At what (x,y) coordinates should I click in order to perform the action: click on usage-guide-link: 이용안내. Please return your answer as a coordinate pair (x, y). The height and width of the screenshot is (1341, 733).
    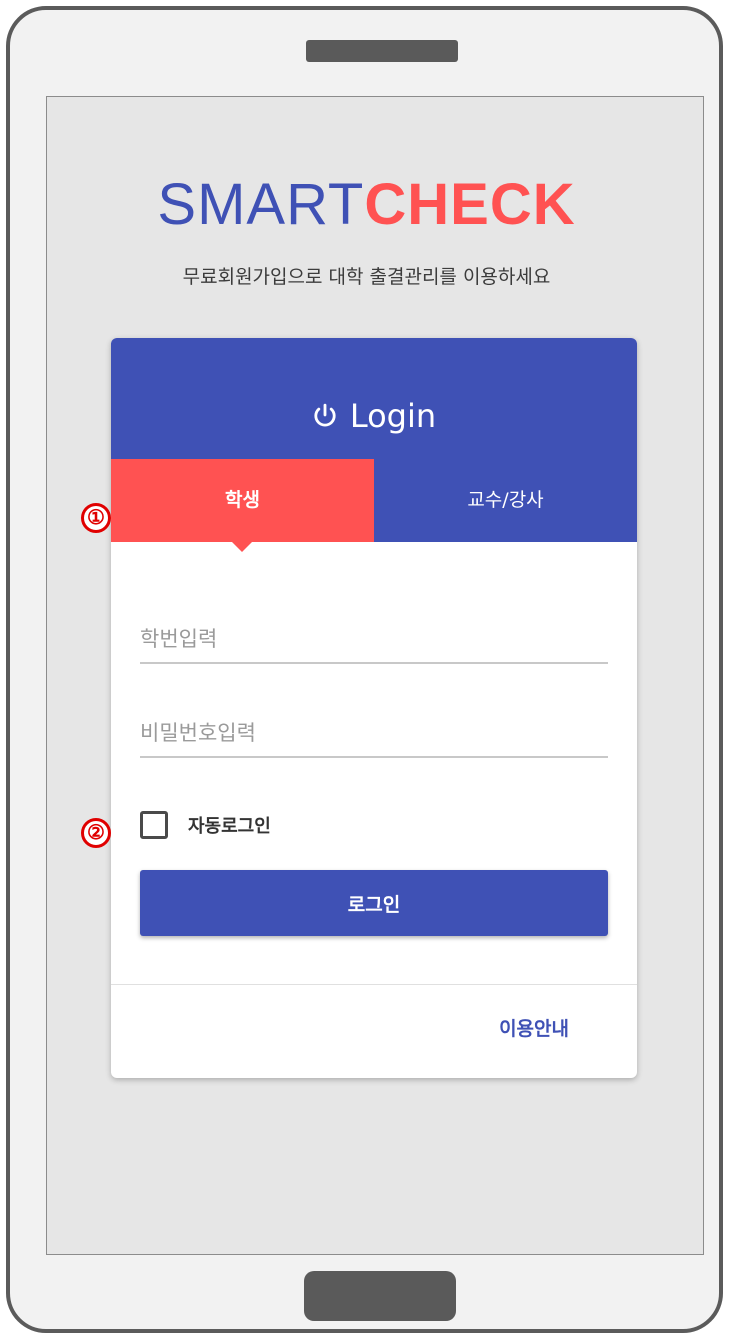
    Looking at the image, I should click on (534, 1027).